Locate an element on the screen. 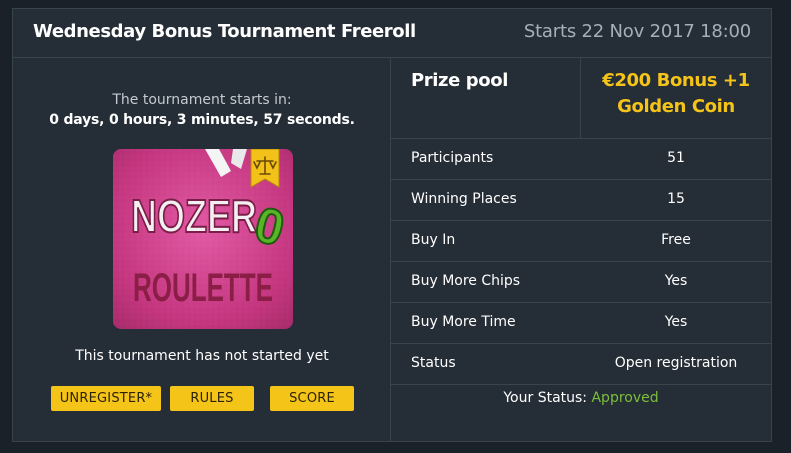  detail-value: Free is located at coordinates (676, 240).